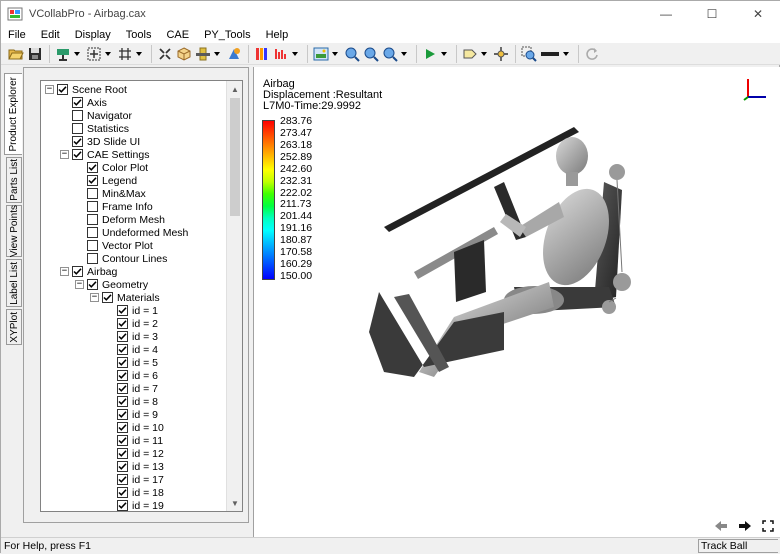 Image resolution: width=780 pixels, height=554 pixels. Describe the element at coordinates (566, 54) in the screenshot. I see `line-style-dropdown` at that location.